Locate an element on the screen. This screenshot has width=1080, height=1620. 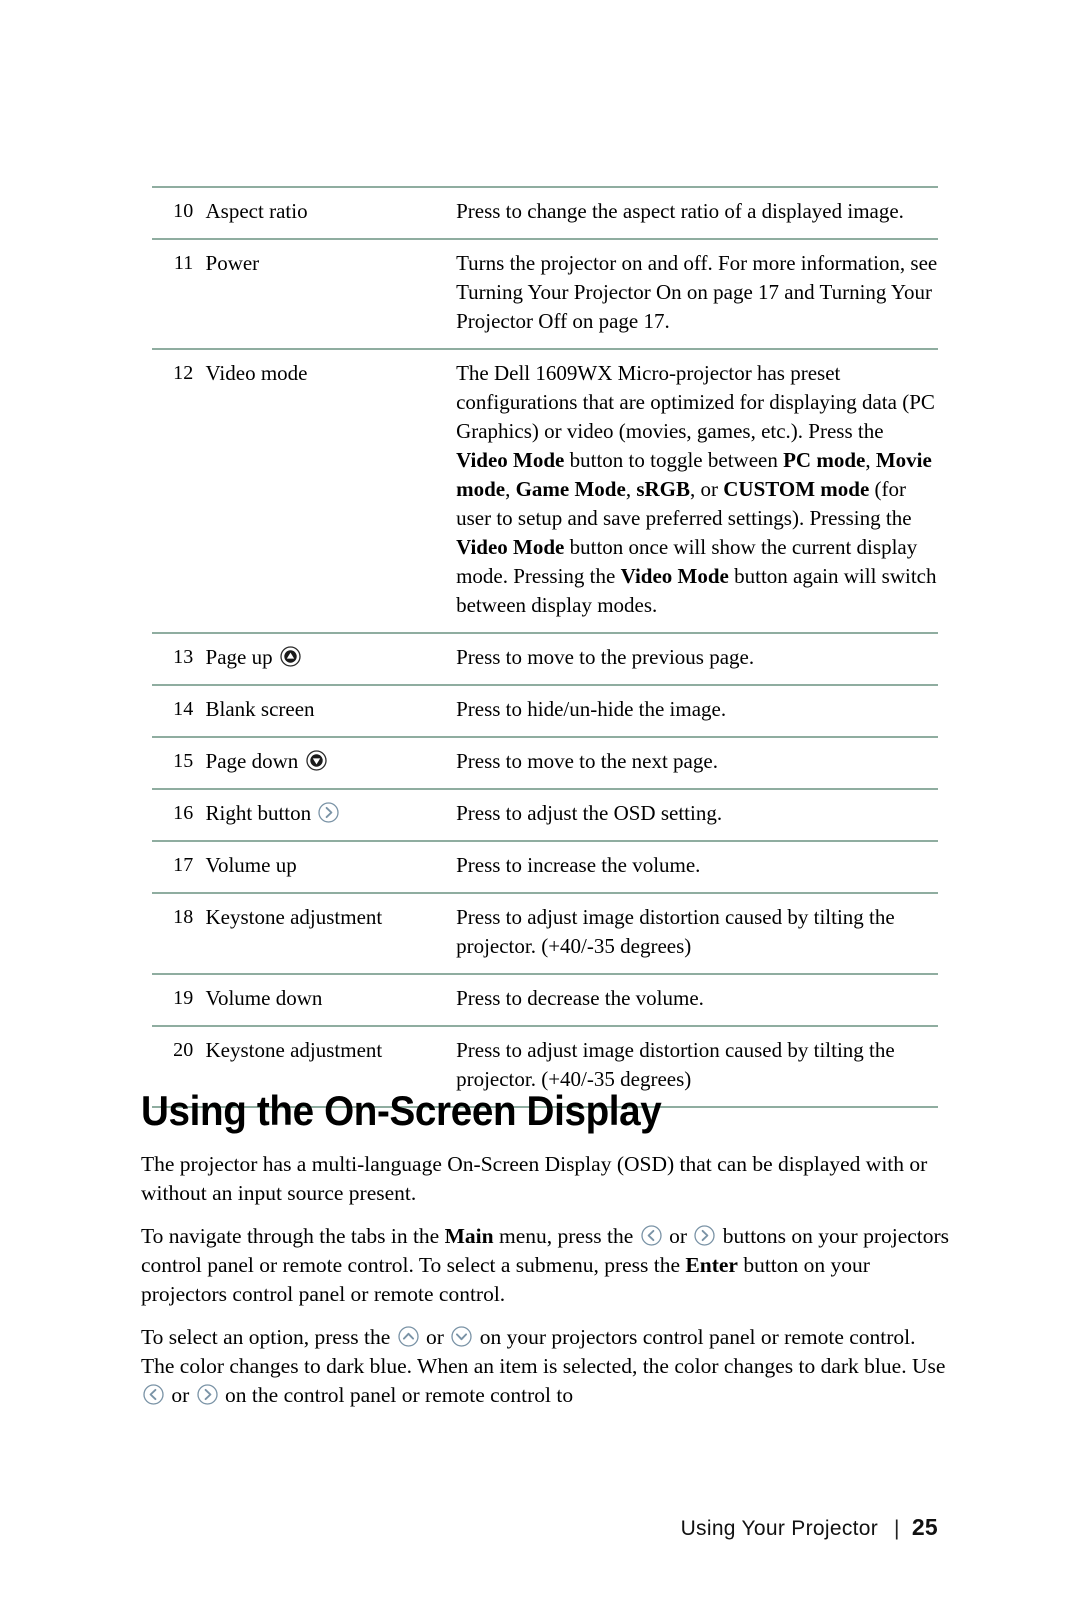
footer-page-number: 25 is located at coordinates (924, 1527).